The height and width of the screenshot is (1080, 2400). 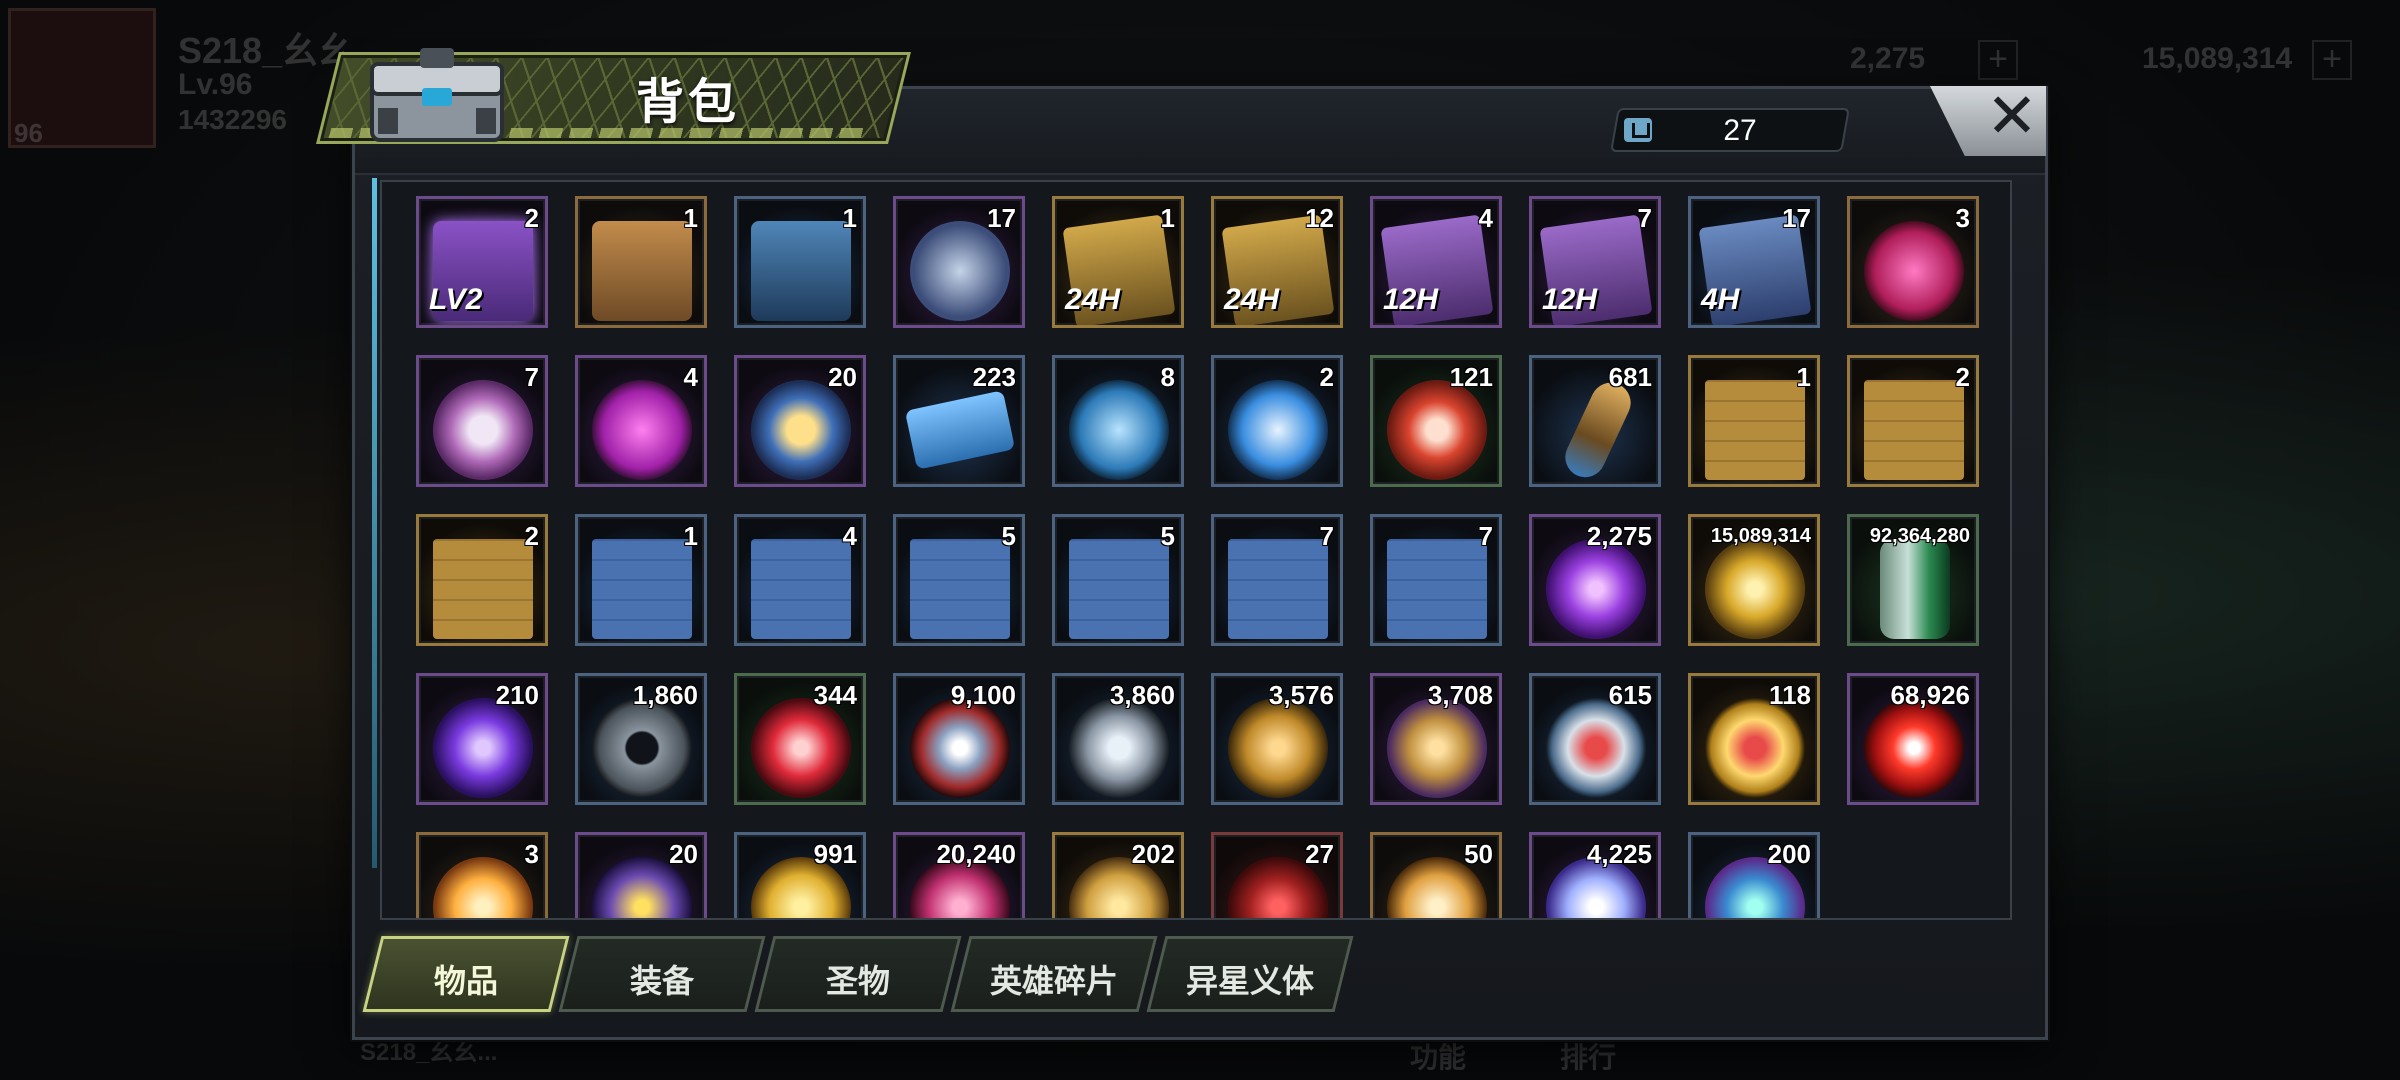 I want to click on item-count: 2, so click(x=1326, y=377).